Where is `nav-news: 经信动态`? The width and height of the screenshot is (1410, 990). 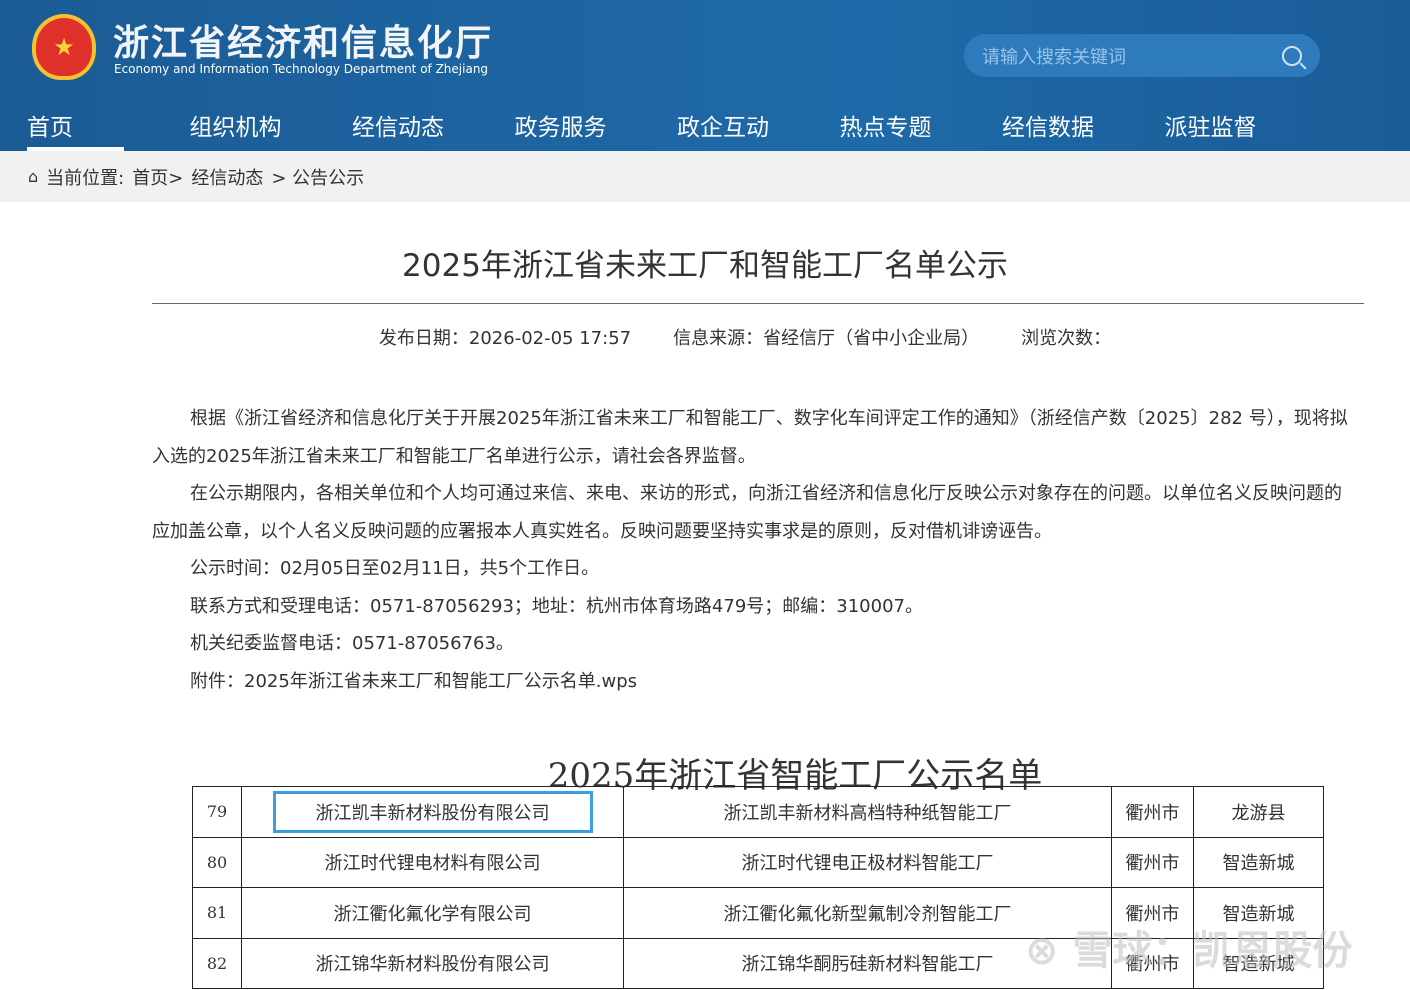 nav-news: 经信动态 is located at coordinates (406, 129).